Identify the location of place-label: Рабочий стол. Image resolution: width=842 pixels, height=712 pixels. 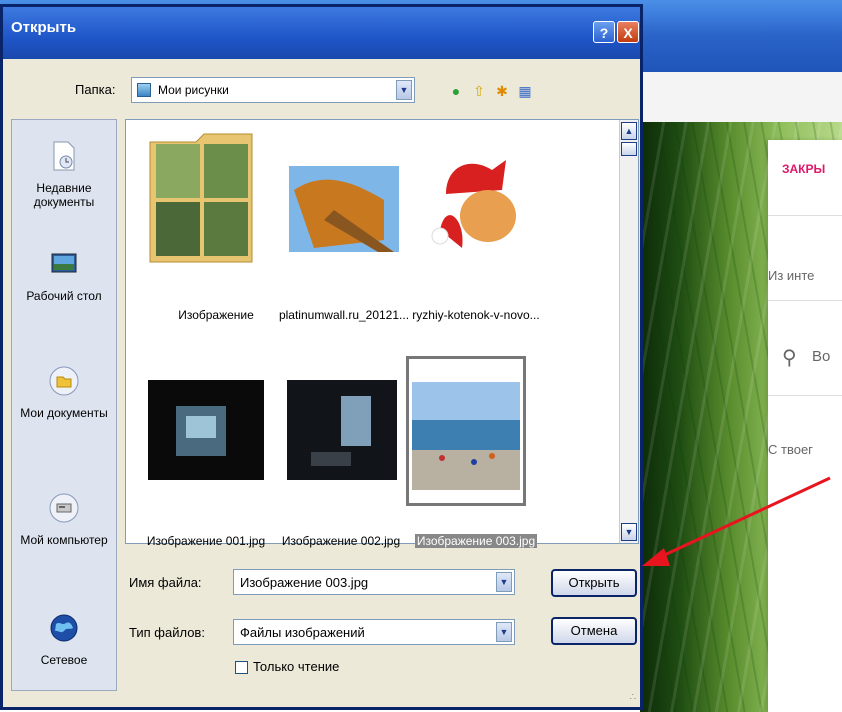
(64, 296).